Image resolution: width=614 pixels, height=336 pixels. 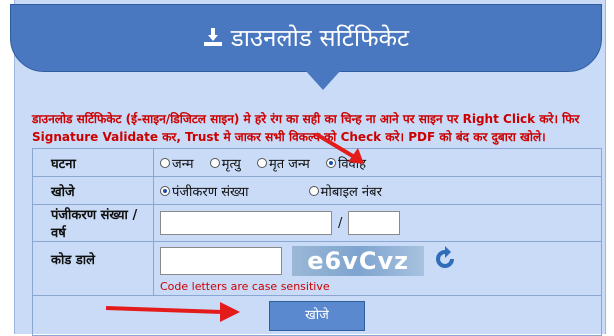 I want to click on registration-number-input, so click(x=246, y=223).